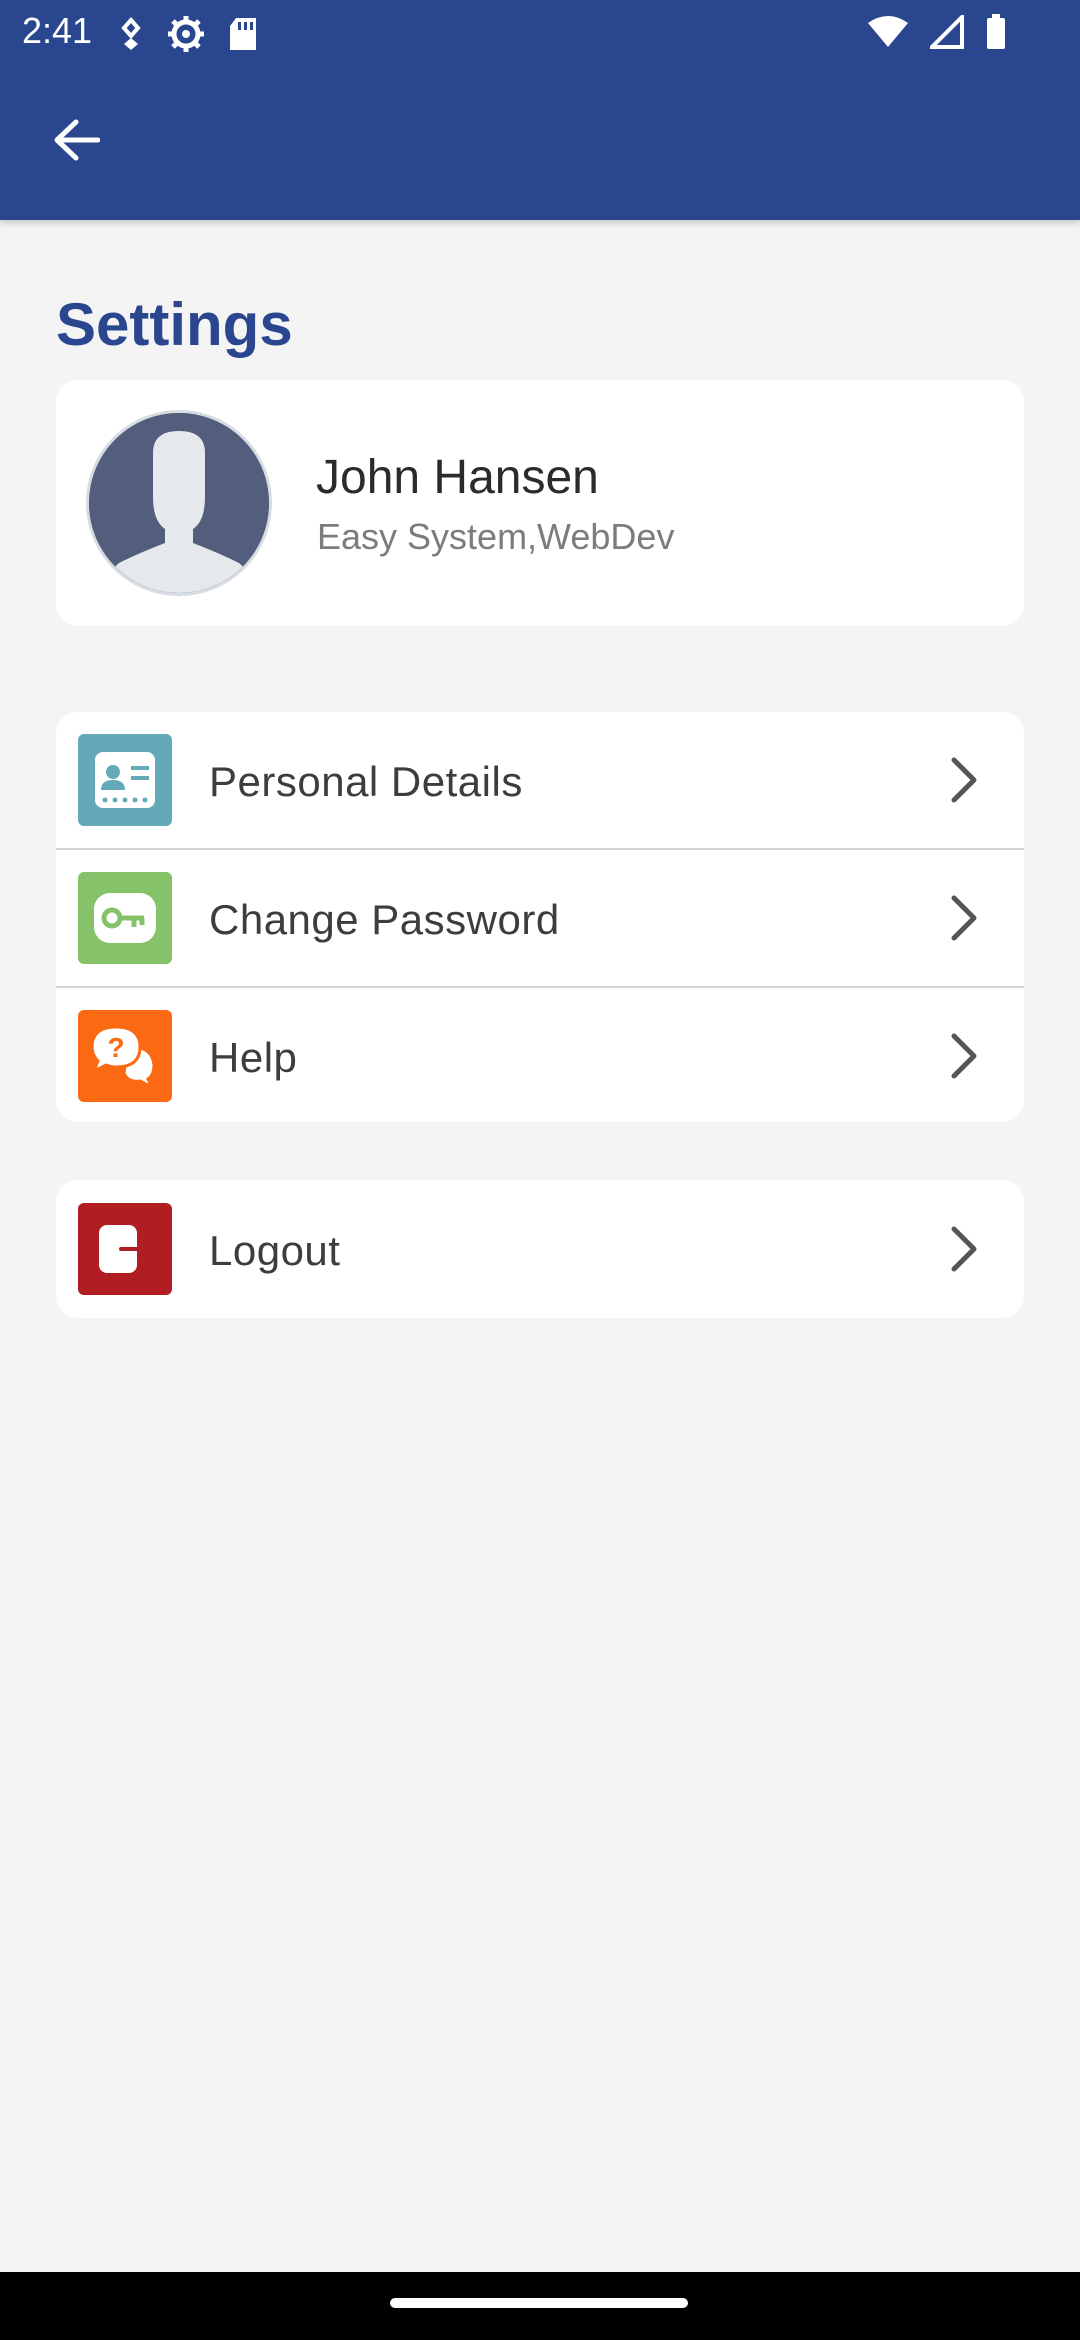  I want to click on back-button, so click(76, 140).